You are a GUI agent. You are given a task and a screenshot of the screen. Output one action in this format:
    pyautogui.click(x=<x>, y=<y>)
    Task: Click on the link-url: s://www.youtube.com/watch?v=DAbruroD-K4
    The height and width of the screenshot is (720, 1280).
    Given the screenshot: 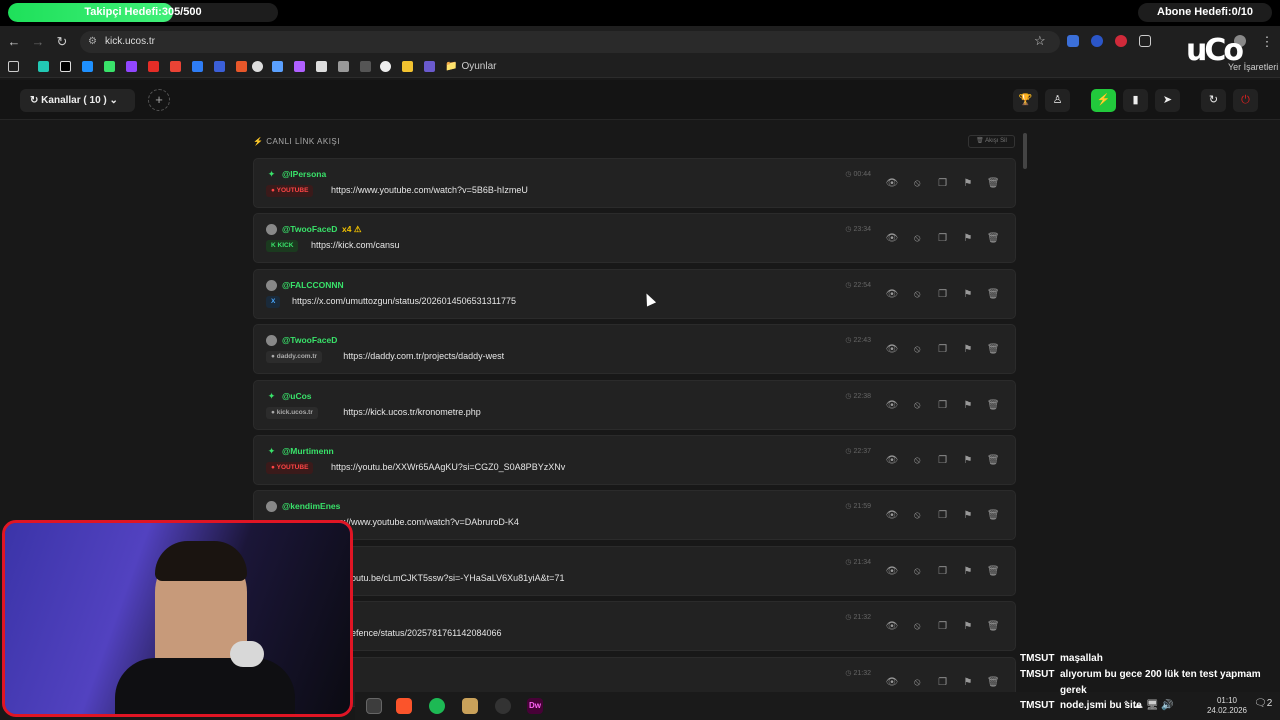 What is the action you would take?
    pyautogui.click(x=429, y=522)
    